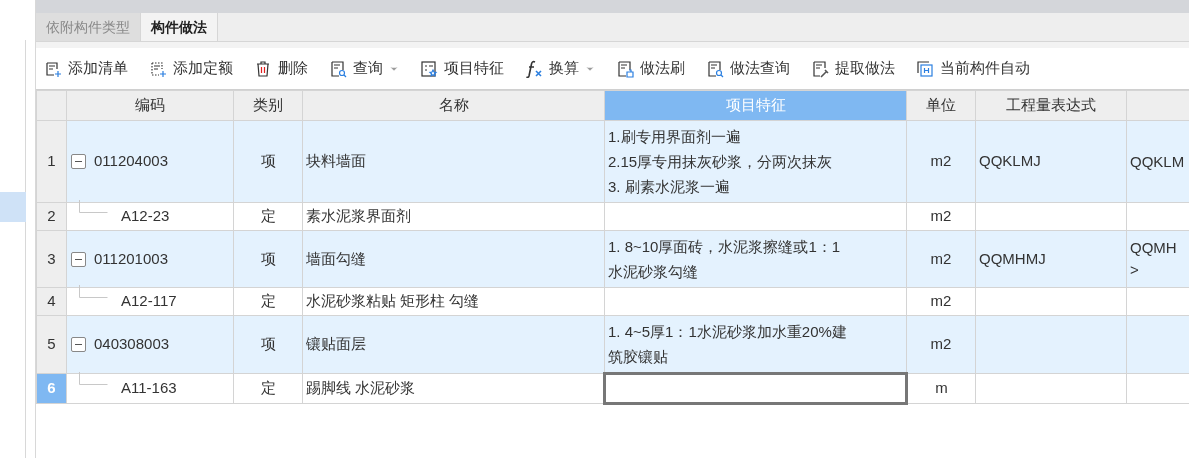 This screenshot has width=1189, height=458. I want to click on pipette-icon, so click(820, 68).